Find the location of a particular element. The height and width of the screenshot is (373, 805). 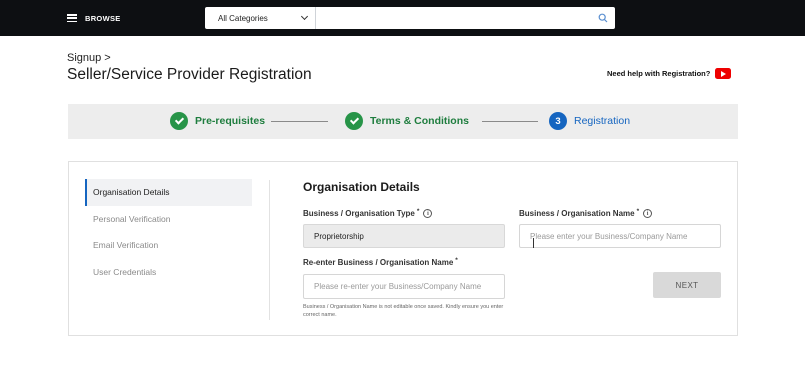

business-type-label: Business / Organisation Type * i is located at coordinates (368, 213).